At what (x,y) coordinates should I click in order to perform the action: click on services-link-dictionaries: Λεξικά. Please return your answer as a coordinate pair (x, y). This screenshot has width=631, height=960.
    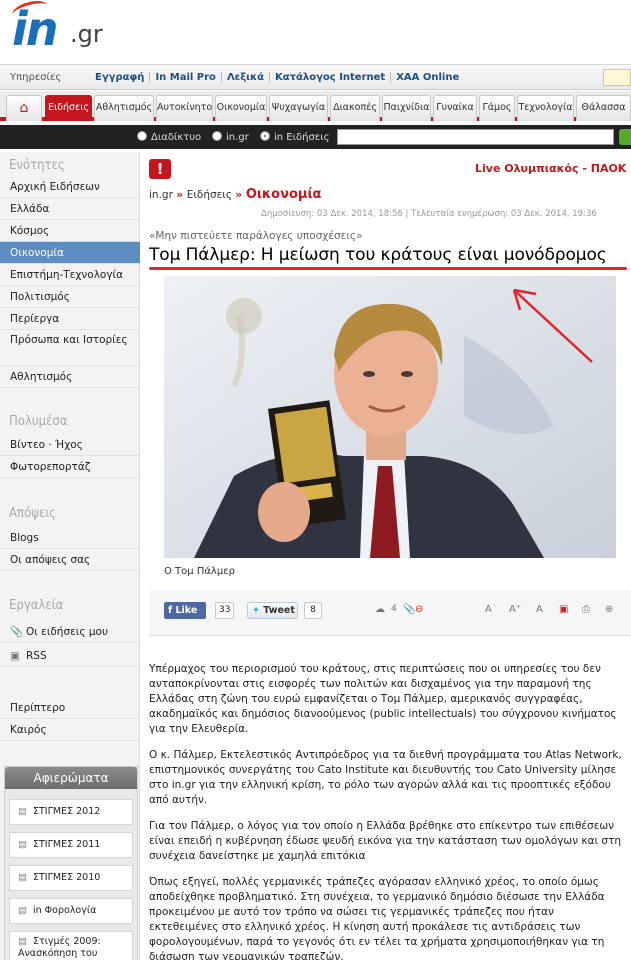
    Looking at the image, I should click on (244, 77).